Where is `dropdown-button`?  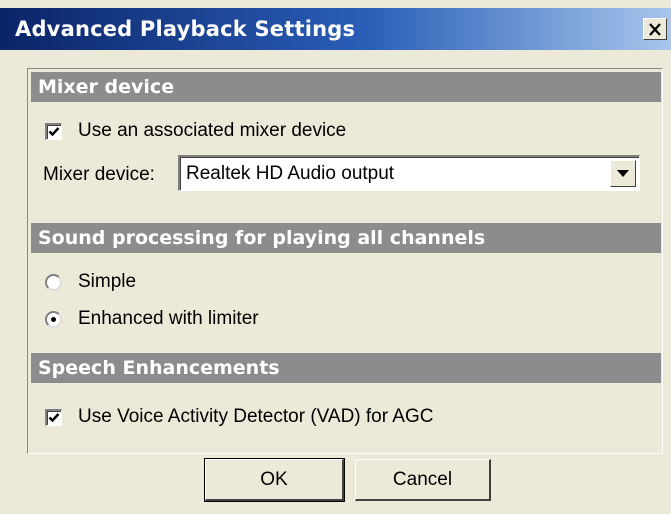 dropdown-button is located at coordinates (623, 173).